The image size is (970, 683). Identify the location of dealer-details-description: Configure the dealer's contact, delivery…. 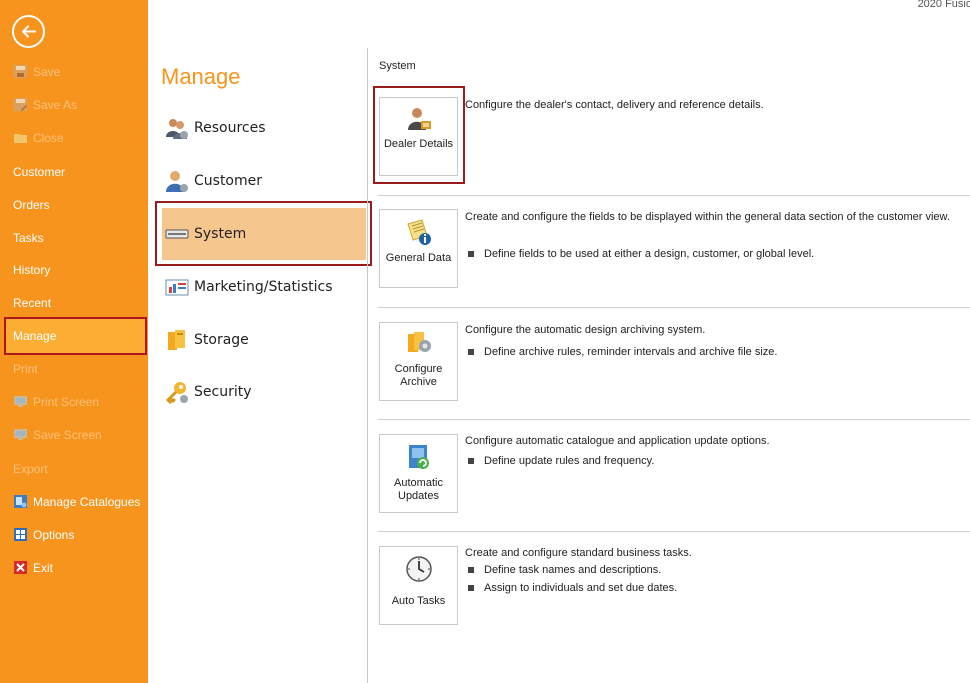
(614, 105).